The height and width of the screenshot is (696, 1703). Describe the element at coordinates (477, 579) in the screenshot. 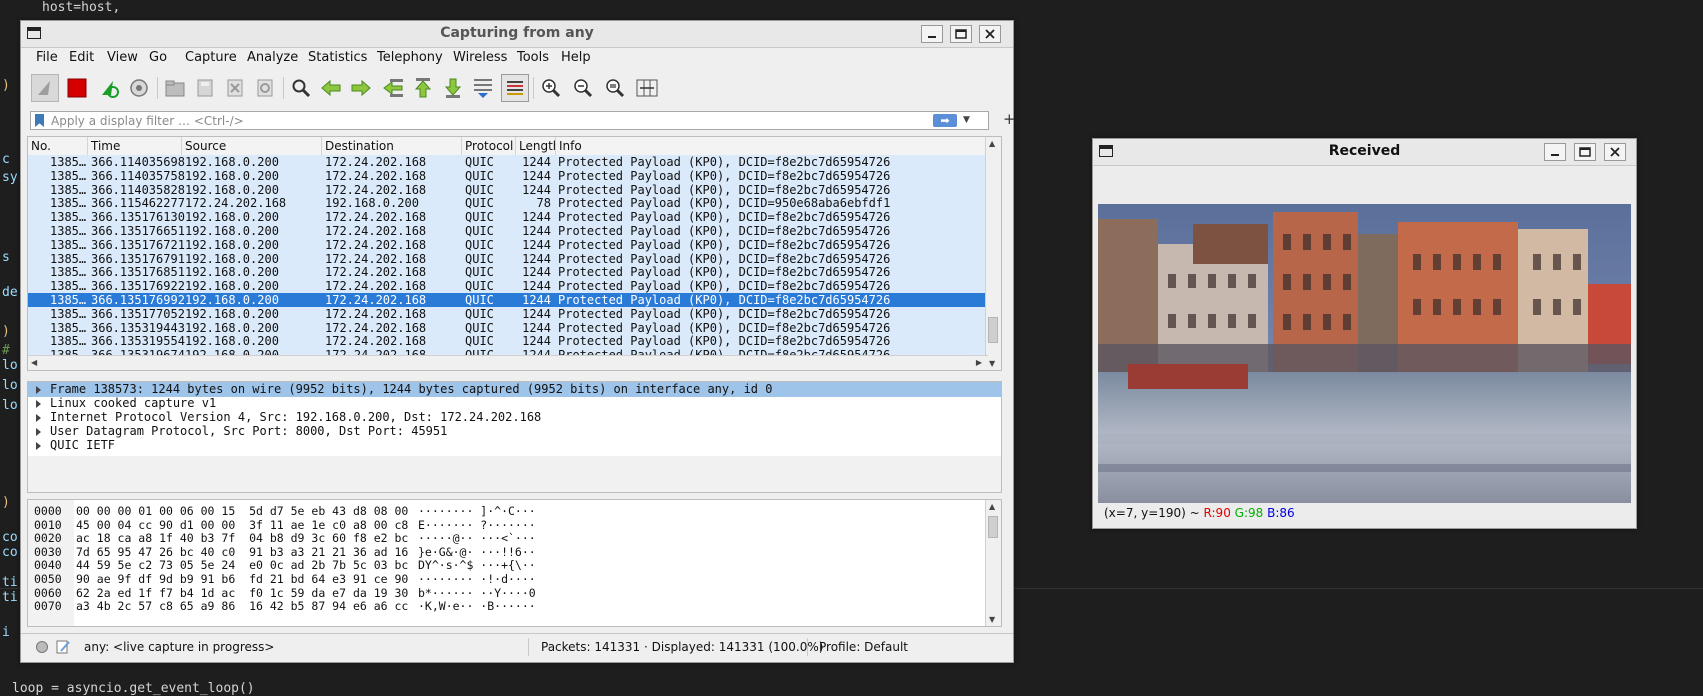

I see `hex-ascii: ········ ·!·d····` at that location.